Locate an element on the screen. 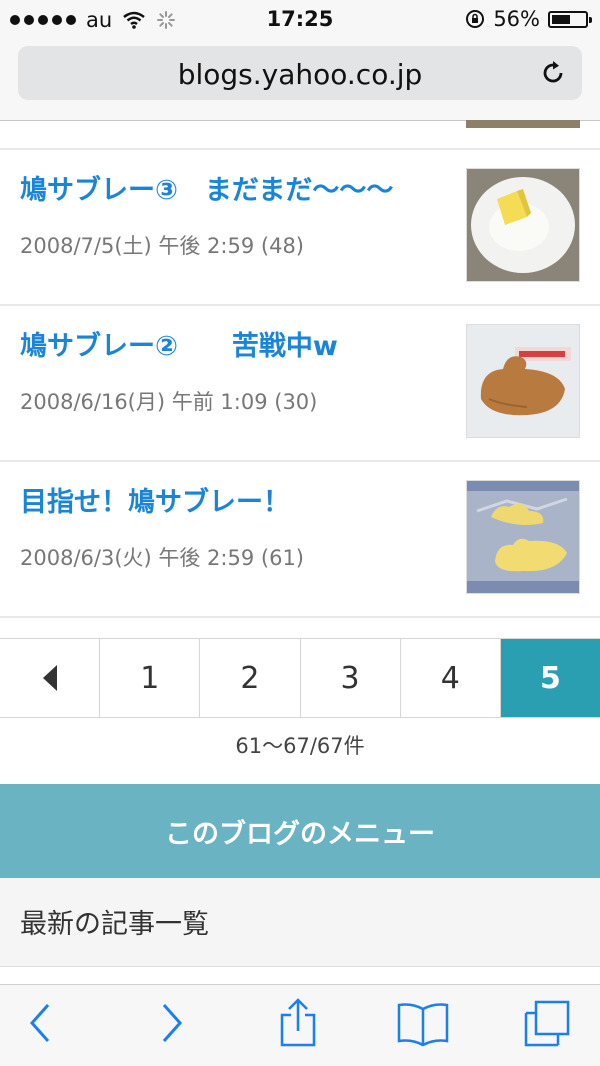 The width and height of the screenshot is (600, 1066). status-right: 56% is located at coordinates (528, 19).